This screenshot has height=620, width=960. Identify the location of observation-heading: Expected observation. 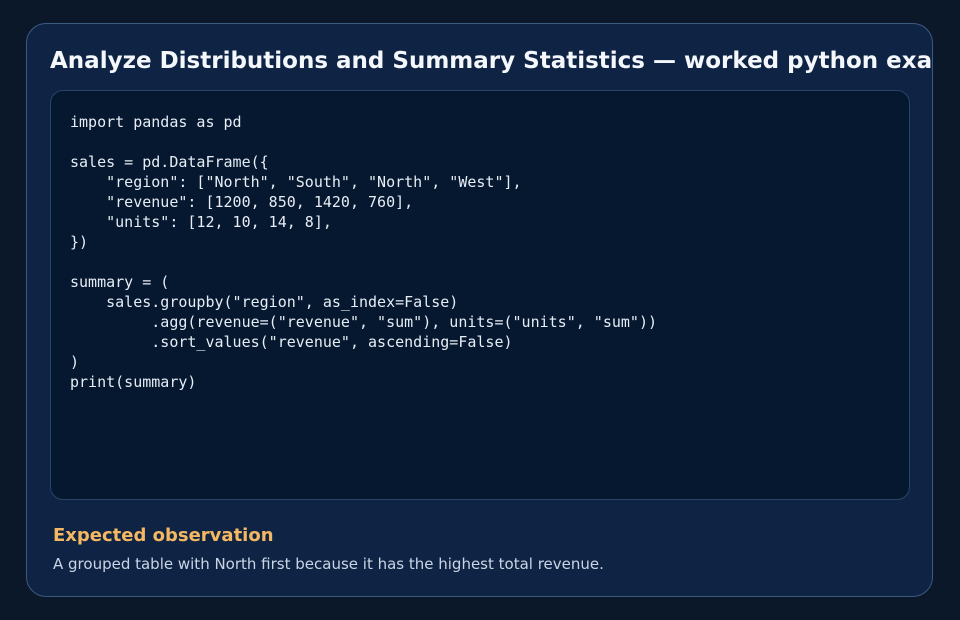
(163, 535).